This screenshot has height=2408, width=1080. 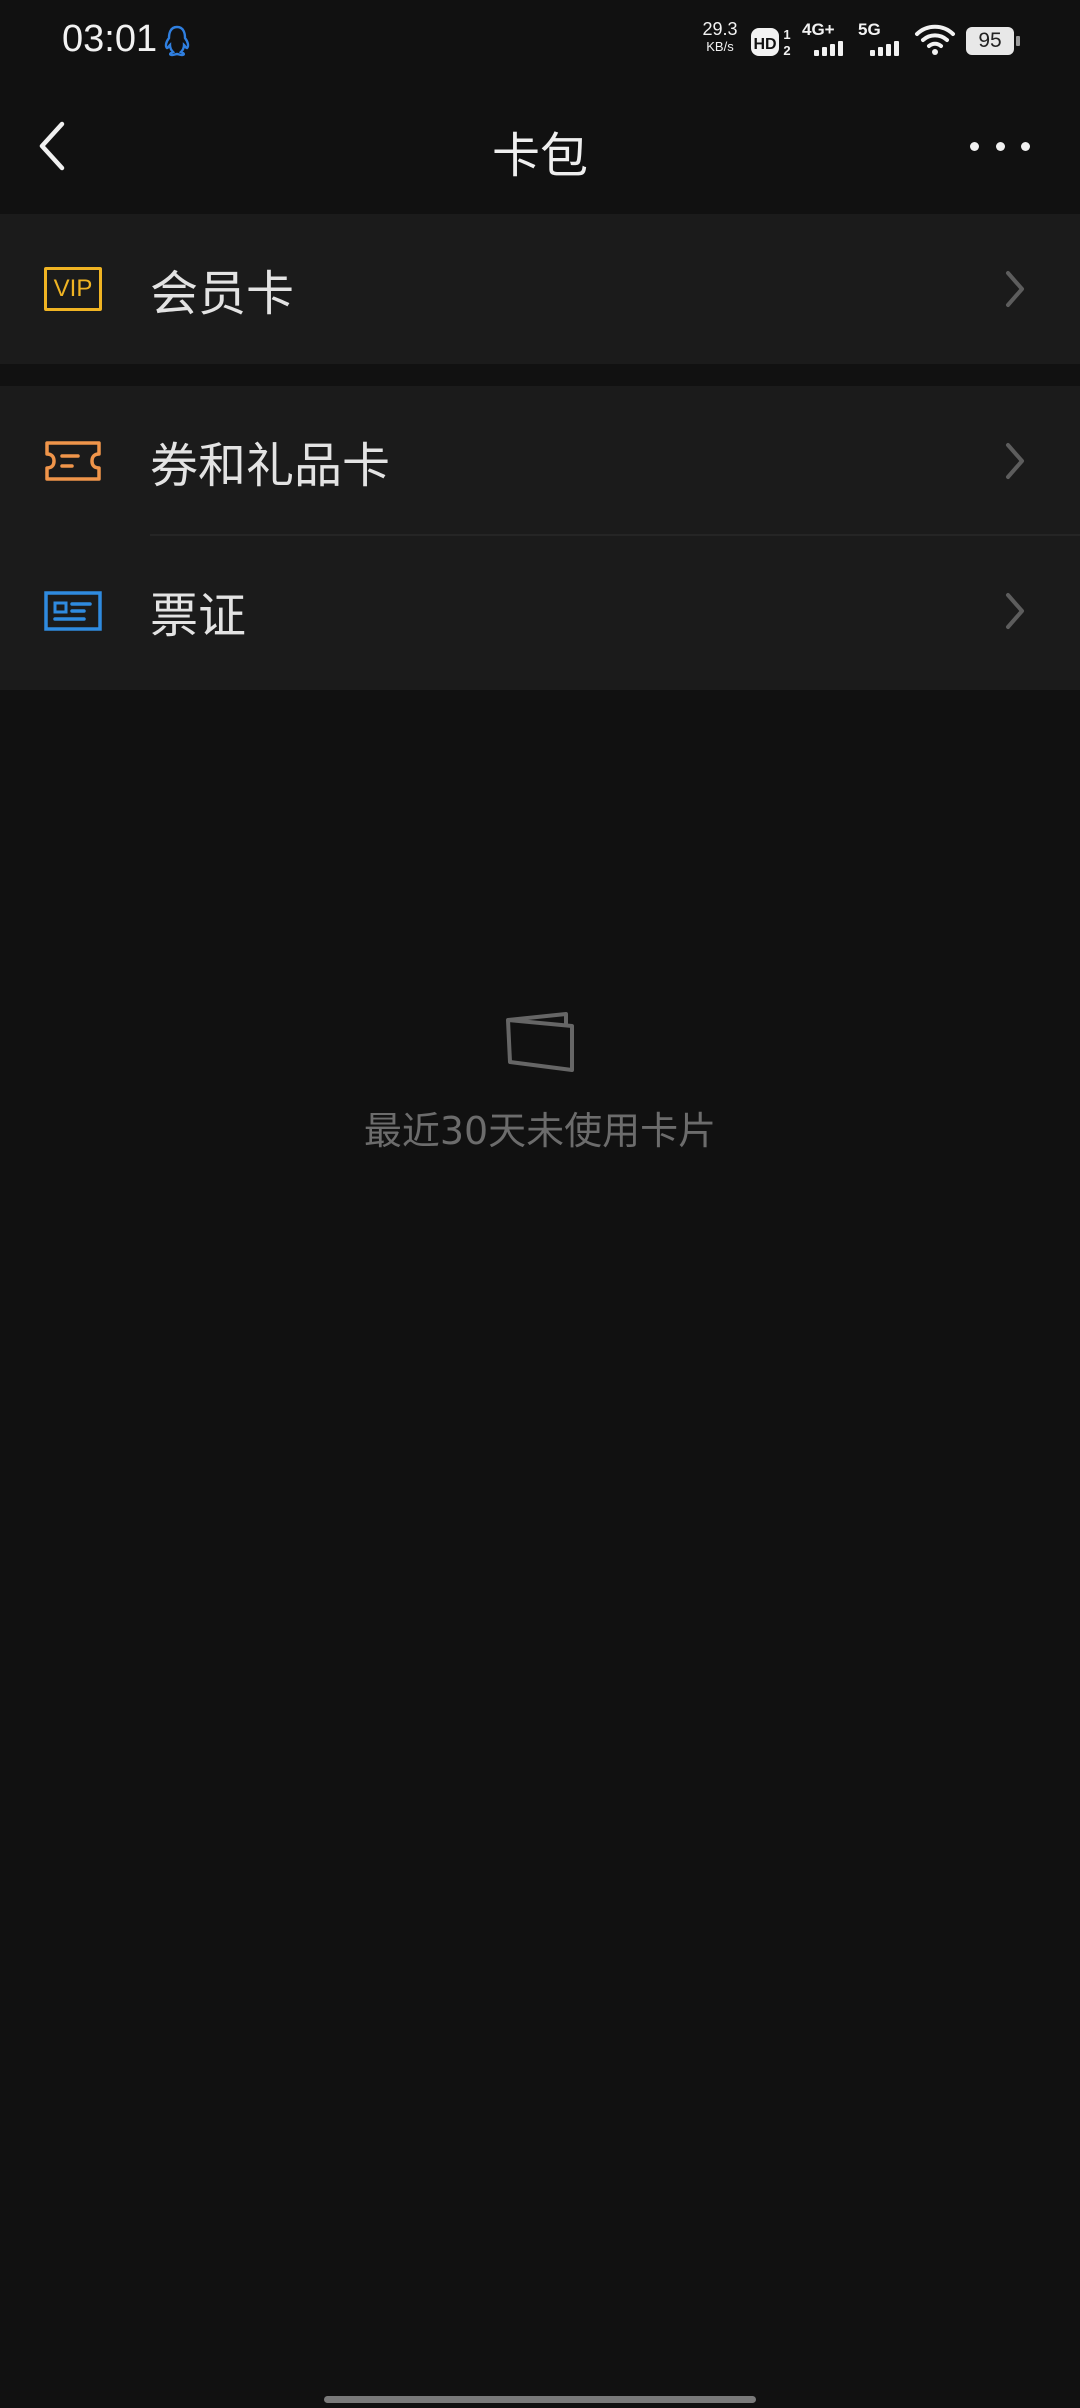 I want to click on home-indicator, so click(x=540, y=2399).